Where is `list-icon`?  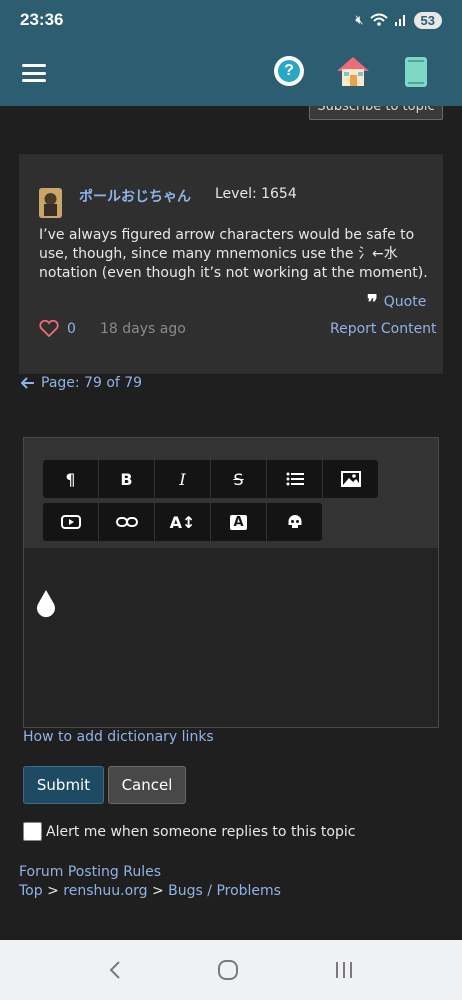 list-icon is located at coordinates (295, 479).